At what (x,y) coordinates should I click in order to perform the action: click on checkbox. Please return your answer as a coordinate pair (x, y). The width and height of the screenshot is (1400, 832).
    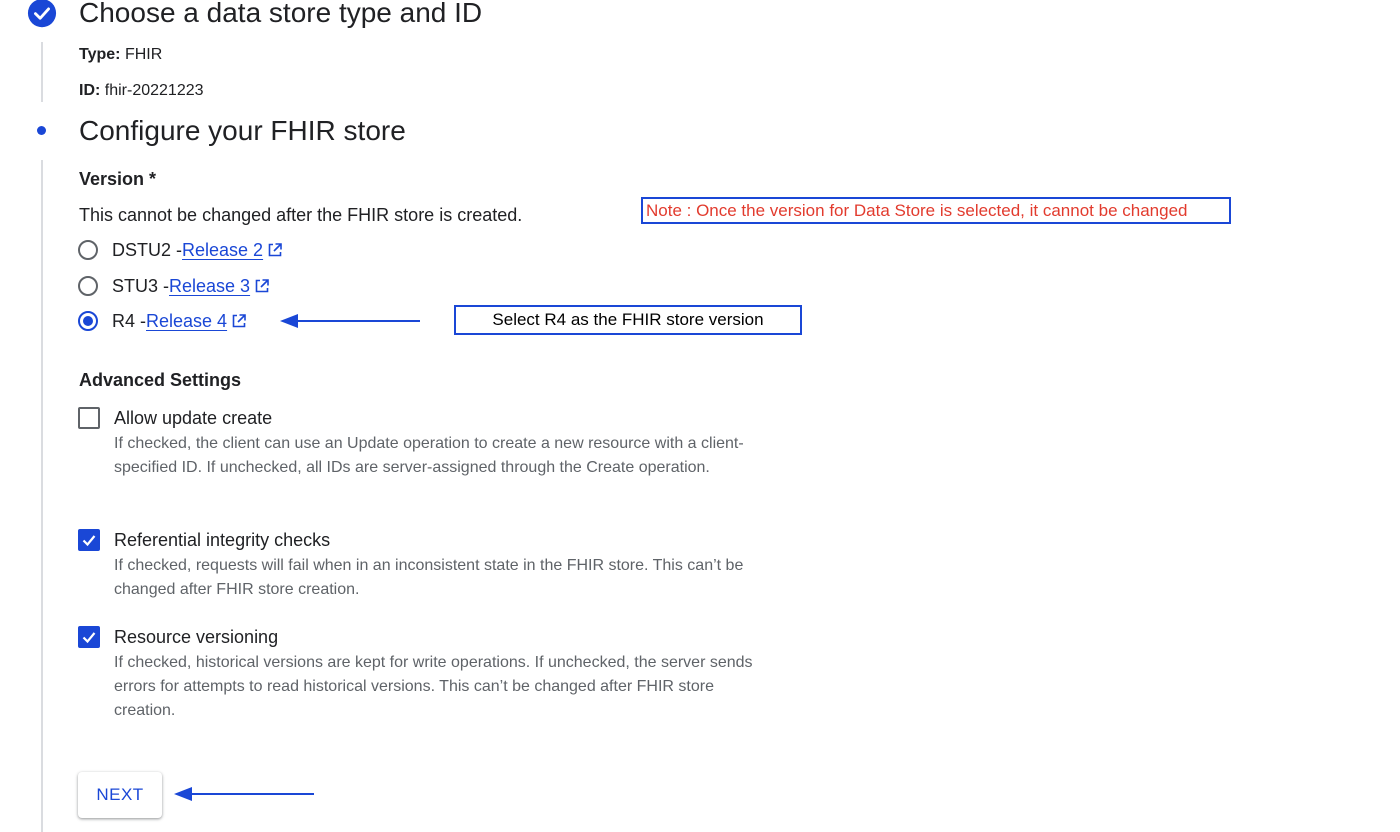
    Looking at the image, I should click on (89, 418).